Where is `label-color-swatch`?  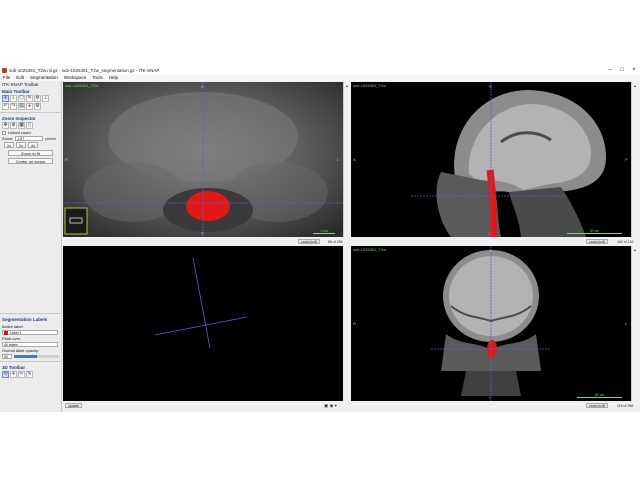 label-color-swatch is located at coordinates (6, 332).